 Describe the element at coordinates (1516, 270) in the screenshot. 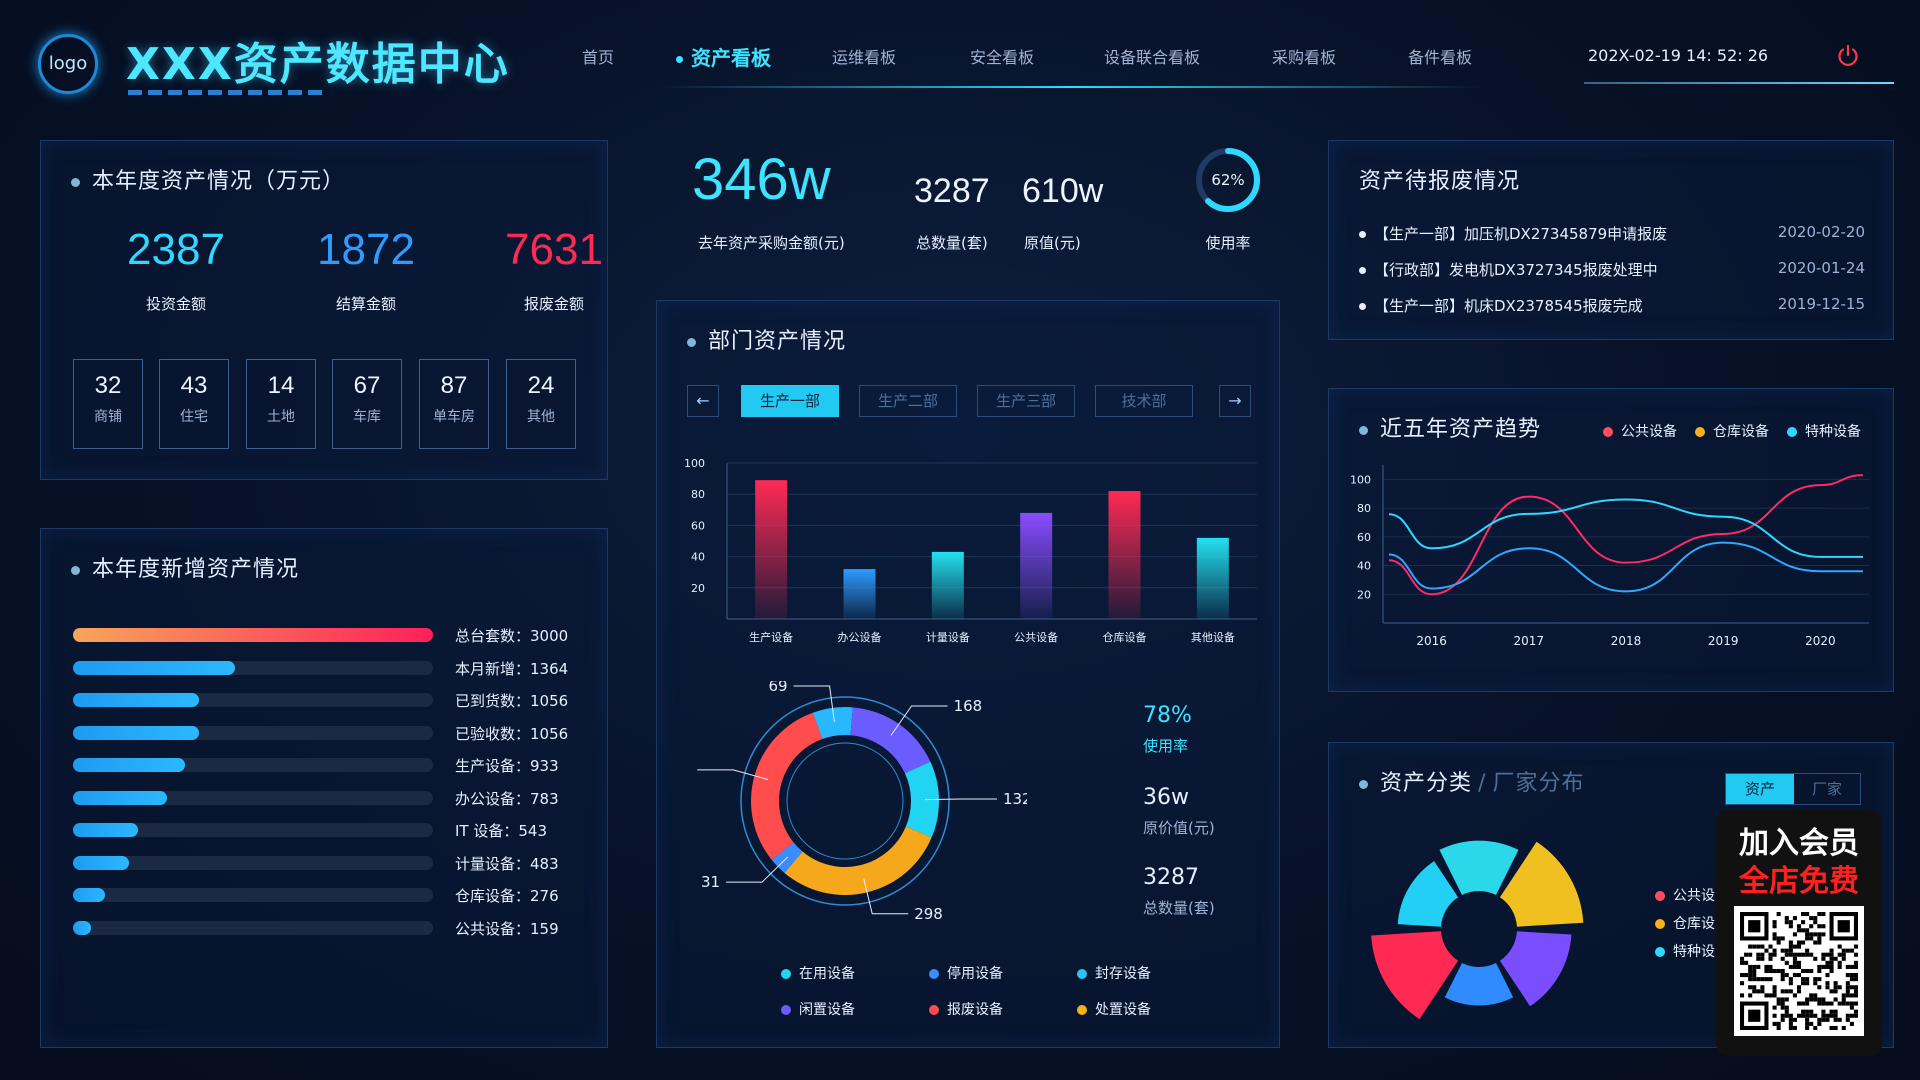

I see `list-item-text: 【行政部】发电机DX3727345报废处理中` at that location.